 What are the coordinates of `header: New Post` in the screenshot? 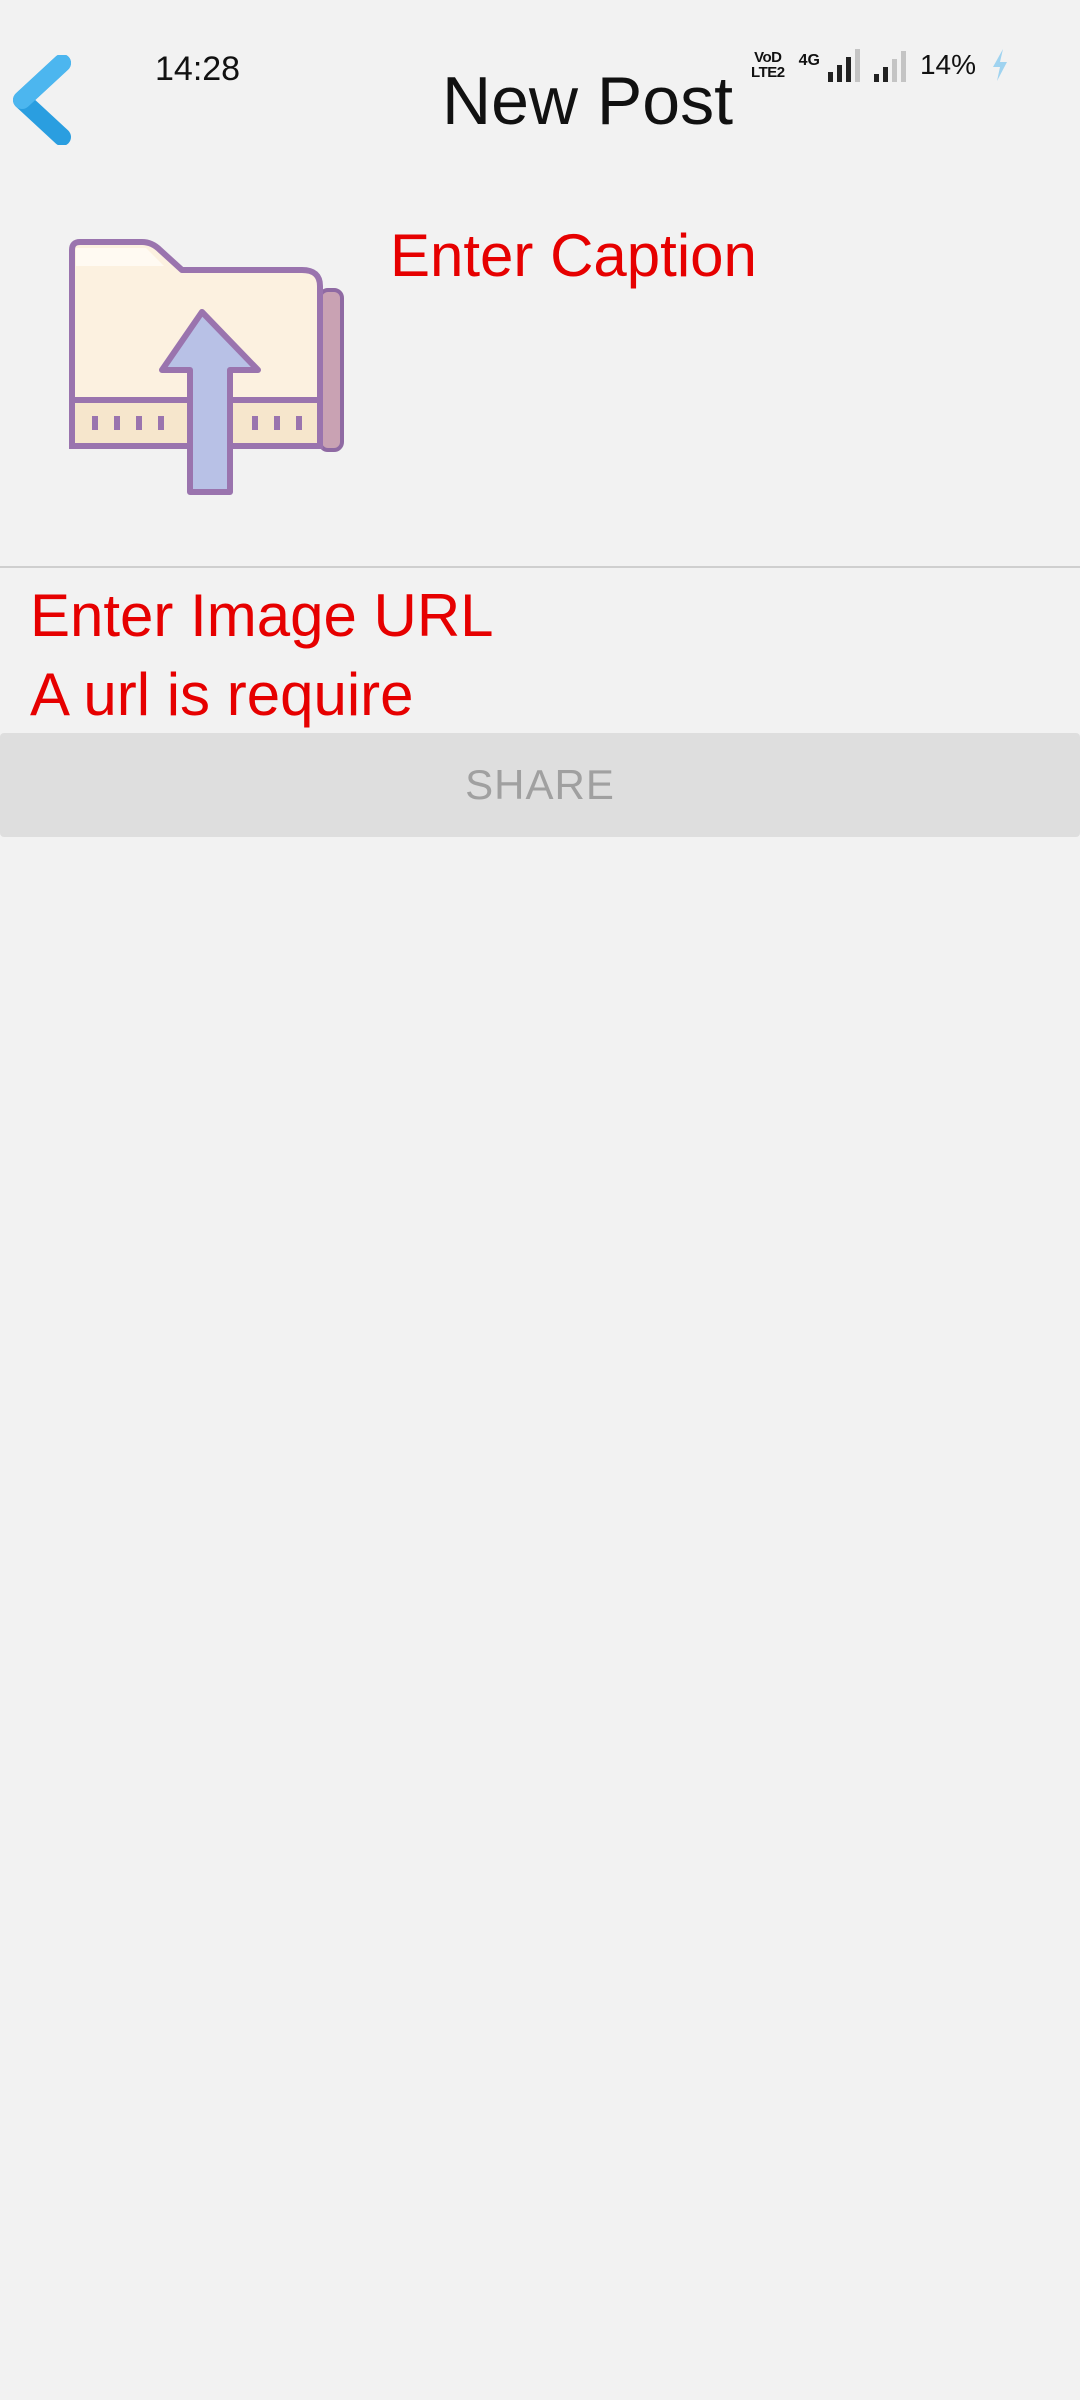 It's located at (540, 90).